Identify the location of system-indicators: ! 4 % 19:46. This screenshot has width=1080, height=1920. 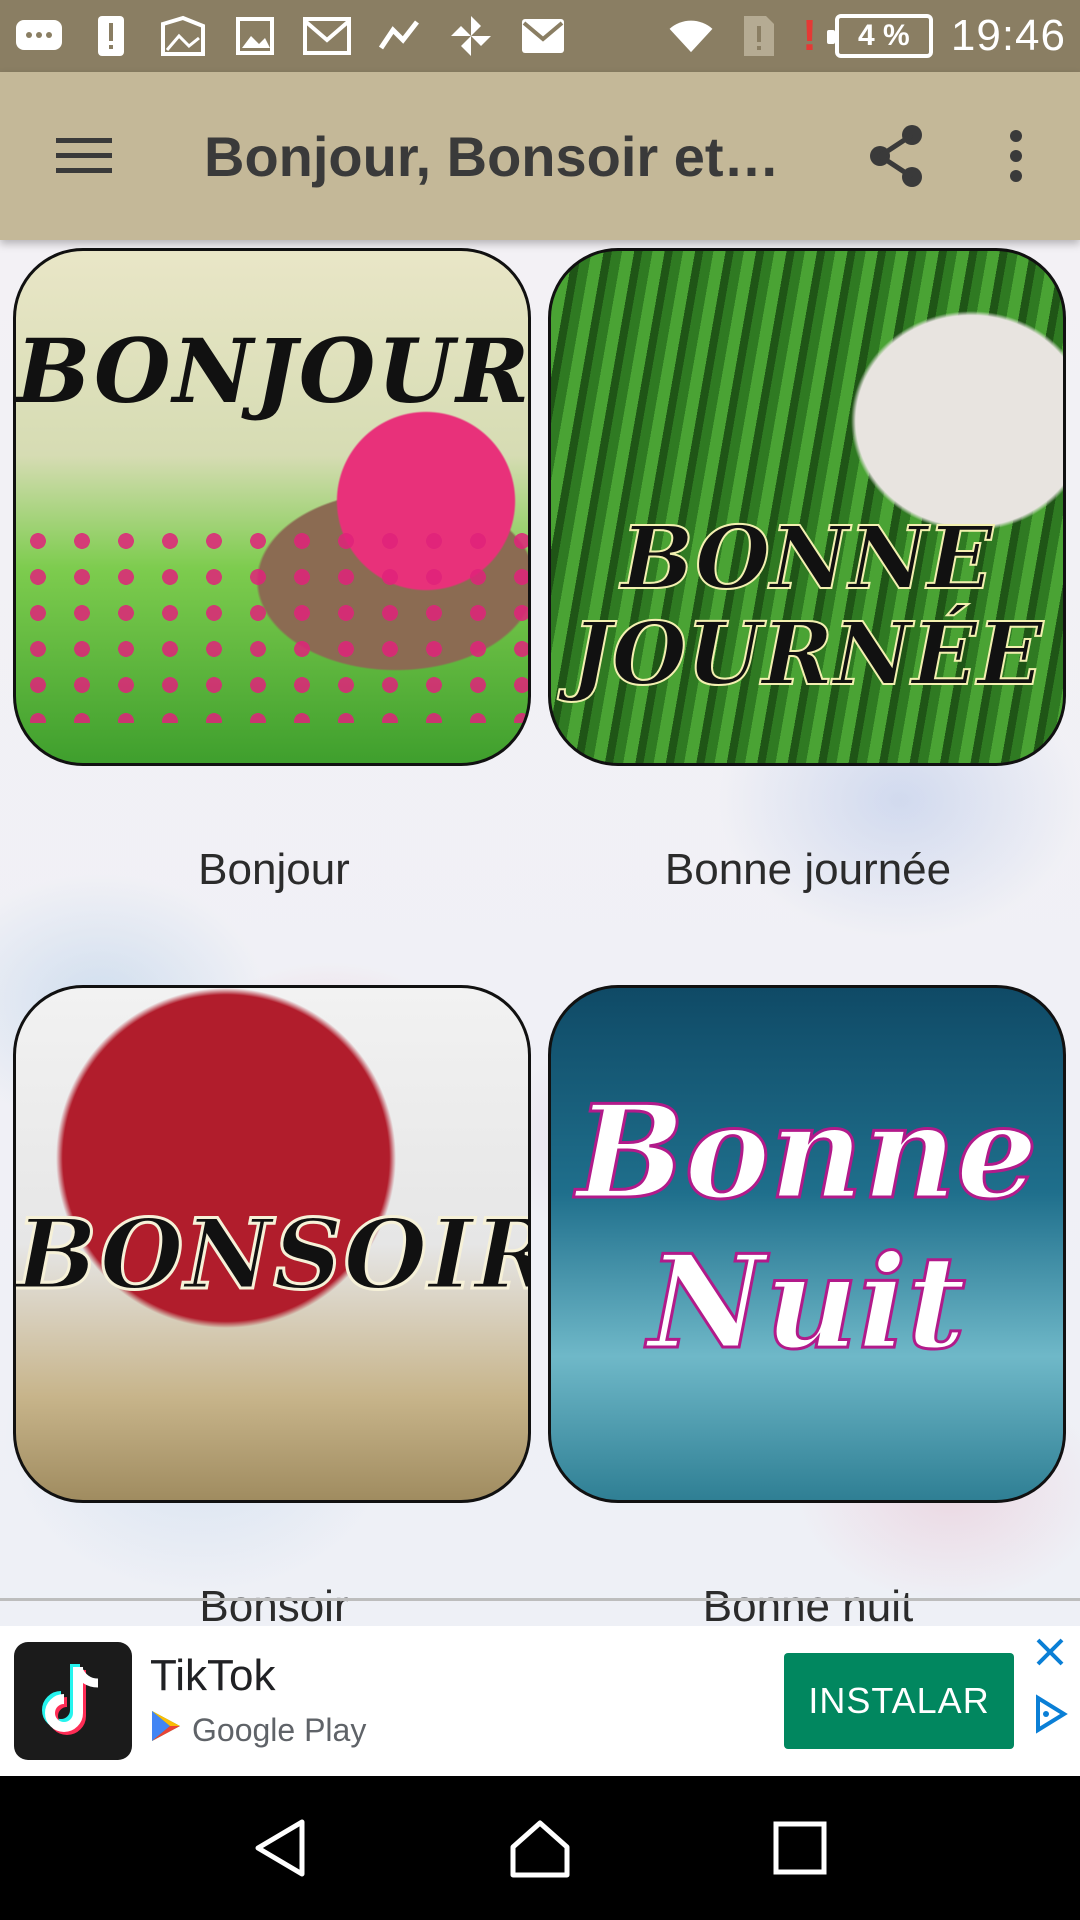
(866, 36).